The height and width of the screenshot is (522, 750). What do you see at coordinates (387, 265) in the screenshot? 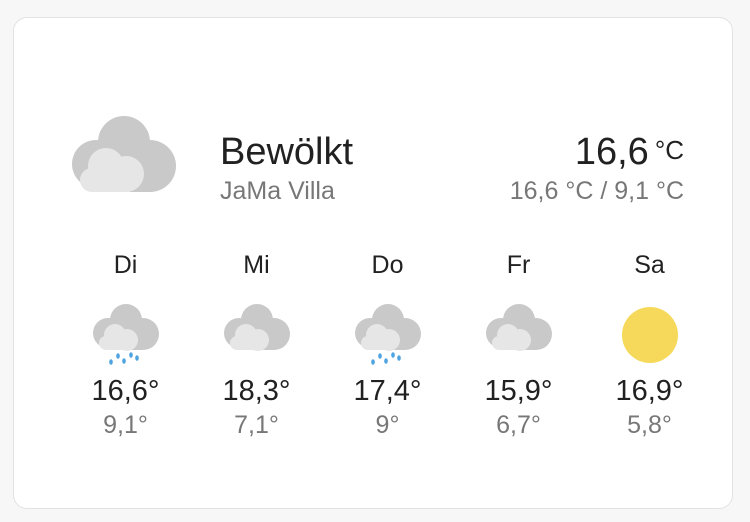
I see `forecast-day-name: Do` at bounding box center [387, 265].